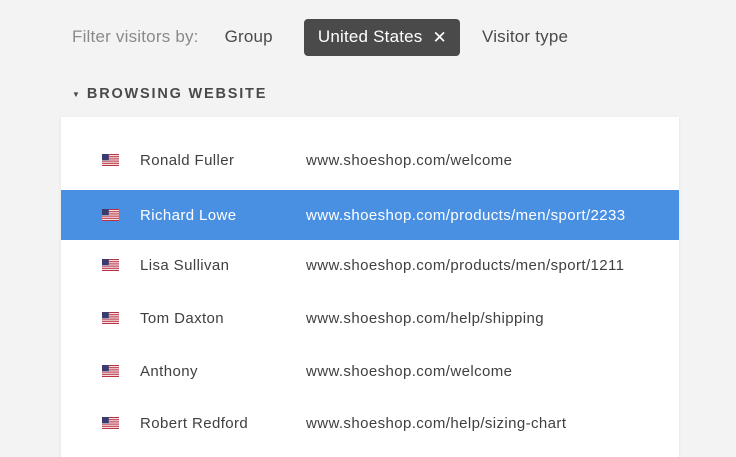 Image resolution: width=736 pixels, height=457 pixels. What do you see at coordinates (525, 37) in the screenshot?
I see `filter-option-visitor-type: Visitor type` at bounding box center [525, 37].